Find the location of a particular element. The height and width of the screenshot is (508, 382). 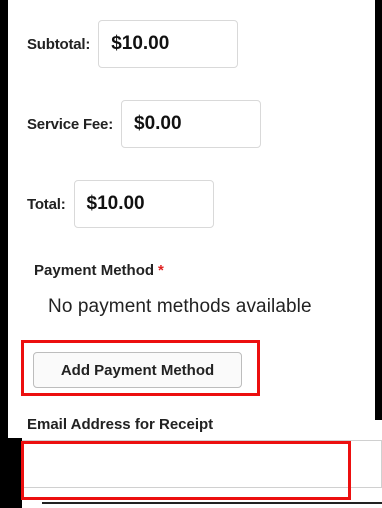

subtotal-label: Subtotal: is located at coordinates (59, 44).